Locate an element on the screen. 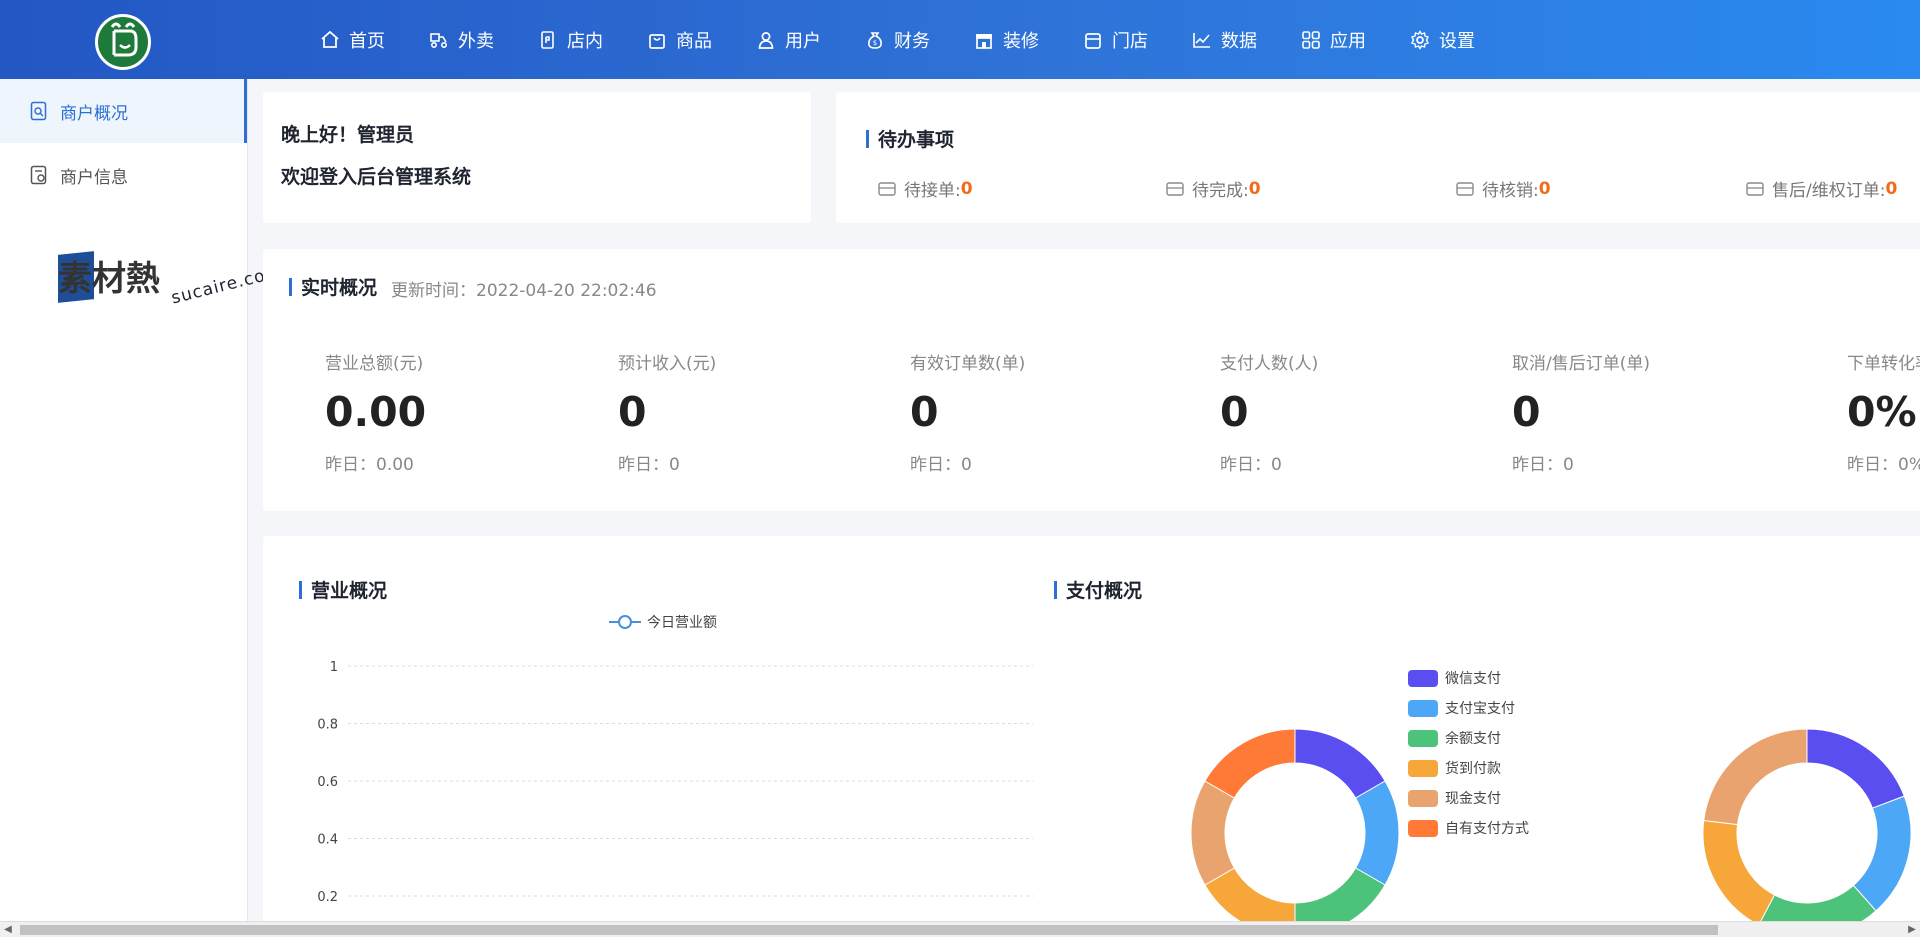 This screenshot has width=1920, height=937. payment-overview-title: 支付概况 is located at coordinates (1098, 589).